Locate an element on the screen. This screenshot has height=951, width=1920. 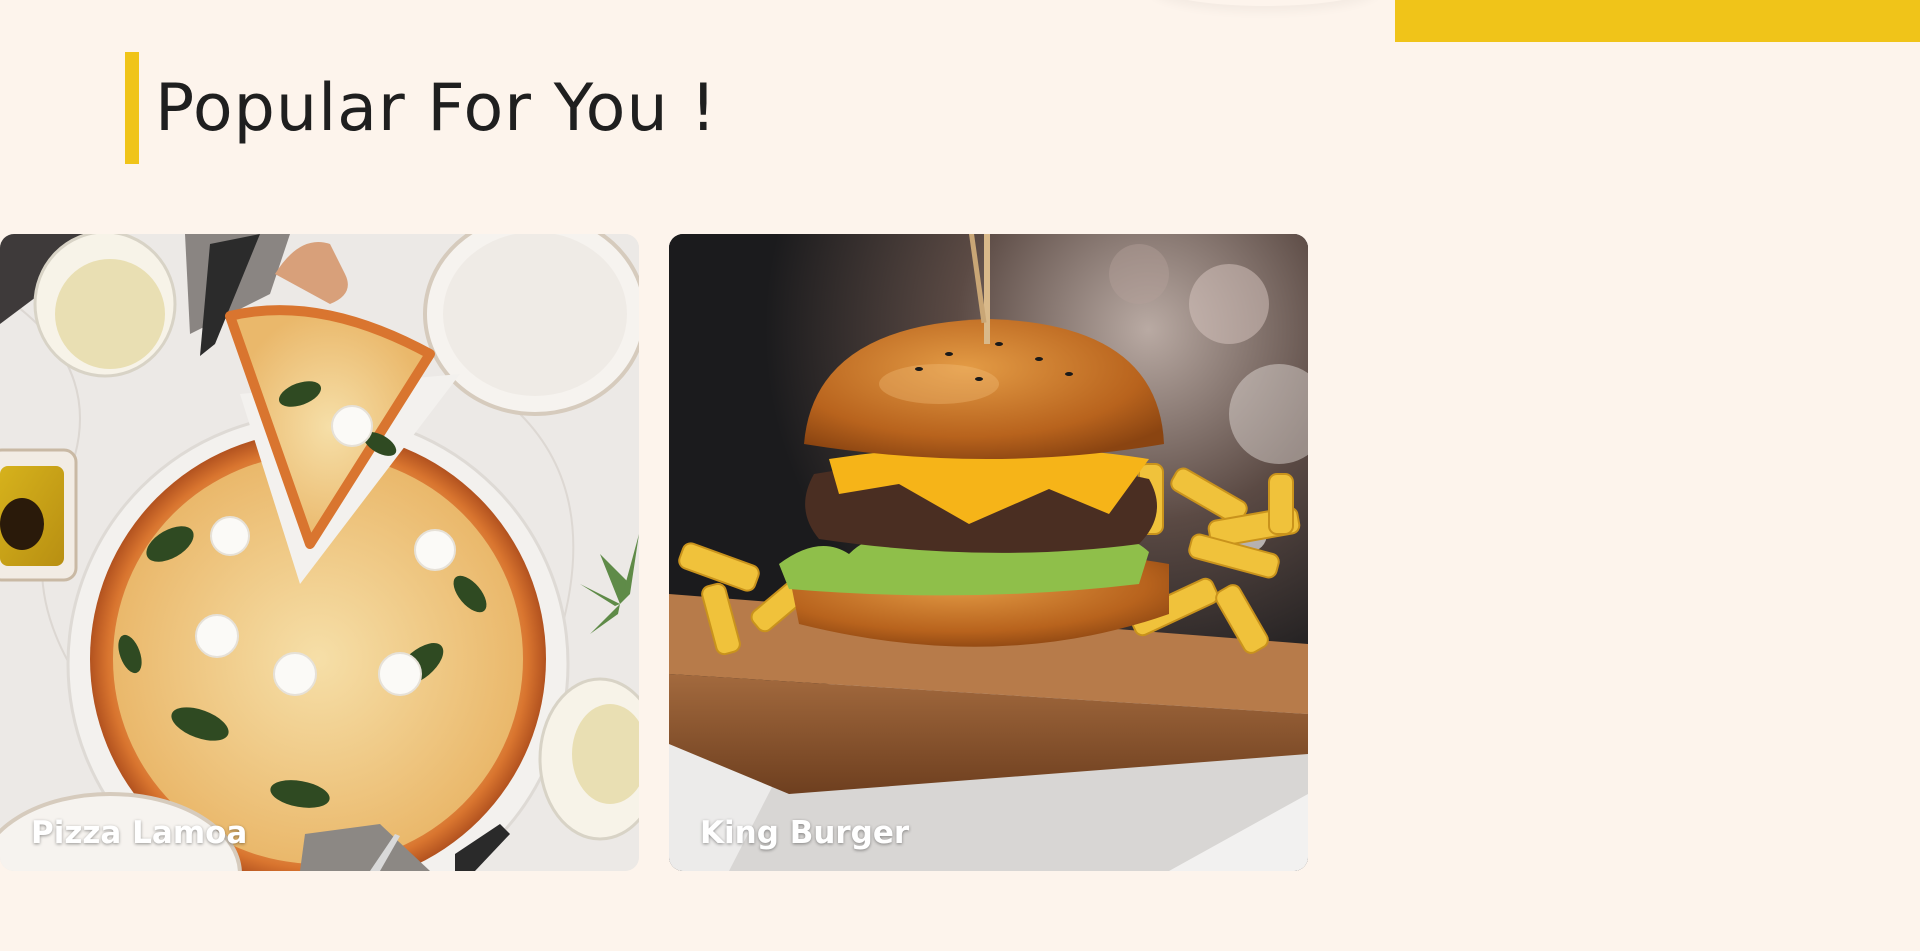
accent-bar is located at coordinates (1657, 21).